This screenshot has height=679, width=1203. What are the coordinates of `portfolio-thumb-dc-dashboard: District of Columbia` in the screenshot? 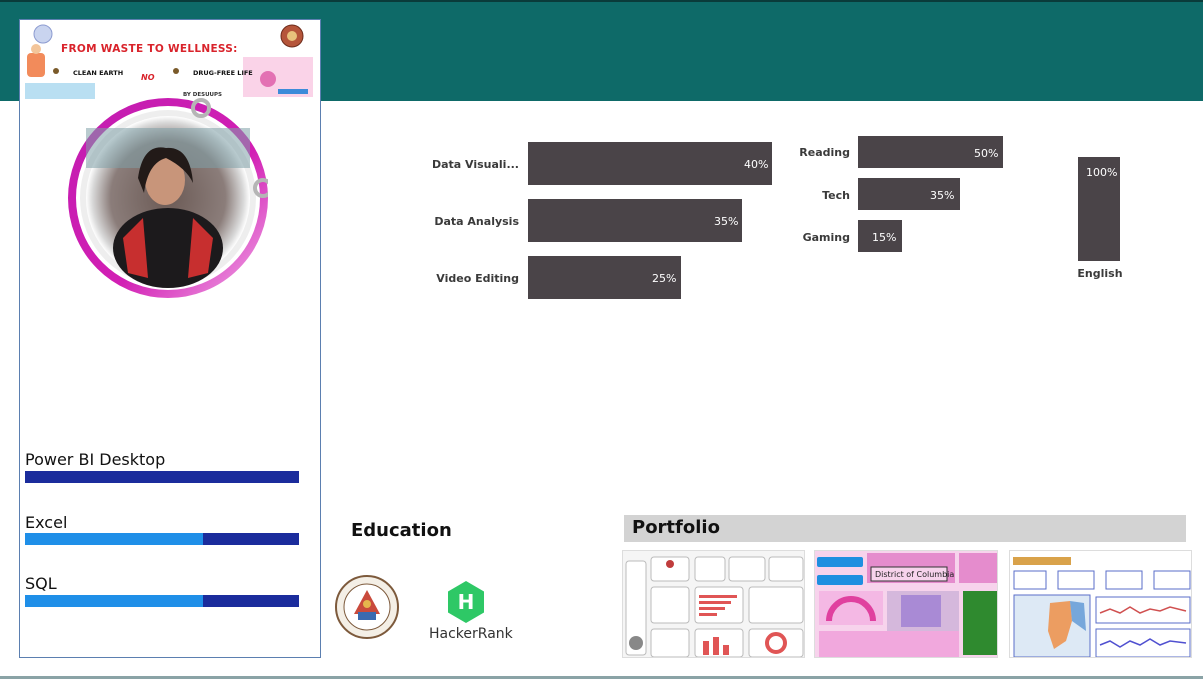 It's located at (906, 604).